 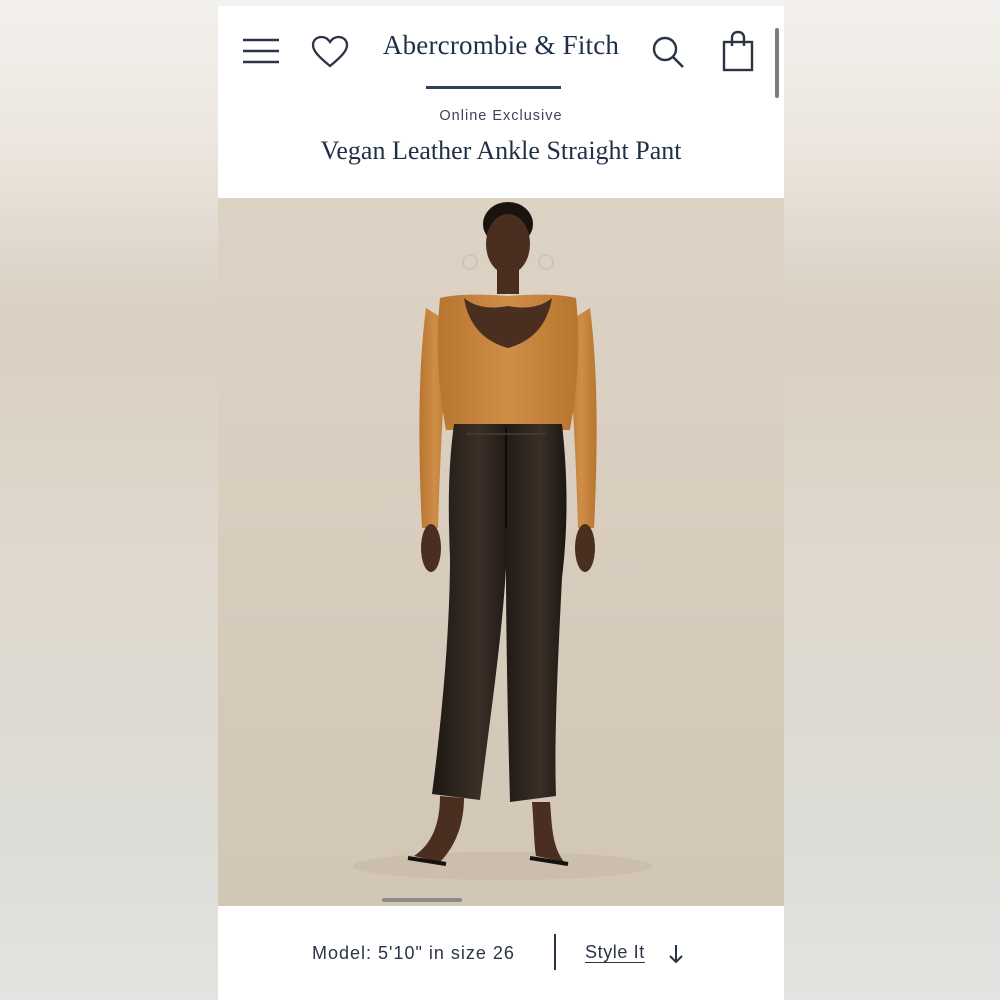 I want to click on site-header: Abercrombie & Fitch, so click(x=501, y=56).